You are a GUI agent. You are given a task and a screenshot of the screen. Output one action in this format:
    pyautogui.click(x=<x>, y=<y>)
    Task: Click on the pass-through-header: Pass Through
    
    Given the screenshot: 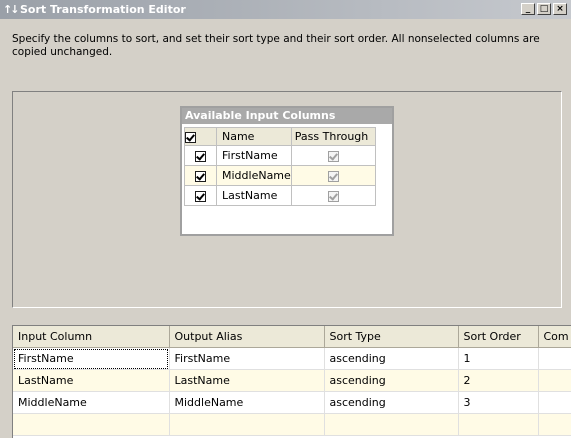 What is the action you would take?
    pyautogui.click(x=333, y=136)
    